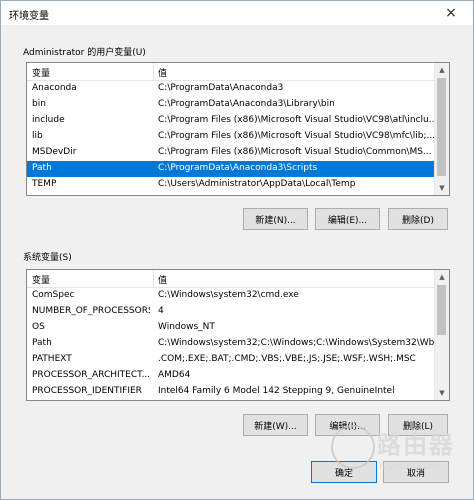  I want to click on variable-name: TEMP, so click(44, 184).